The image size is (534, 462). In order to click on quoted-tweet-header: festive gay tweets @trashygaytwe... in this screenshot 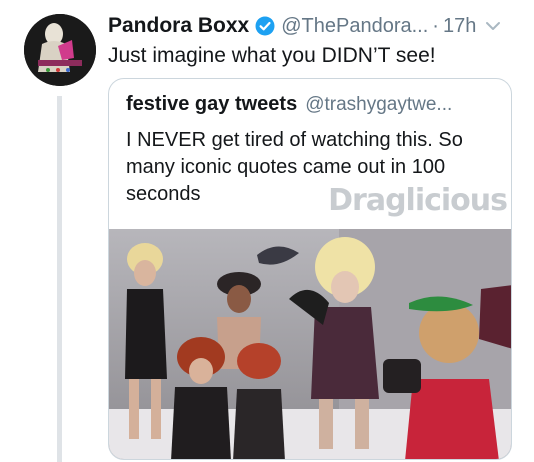, I will do `click(313, 104)`.